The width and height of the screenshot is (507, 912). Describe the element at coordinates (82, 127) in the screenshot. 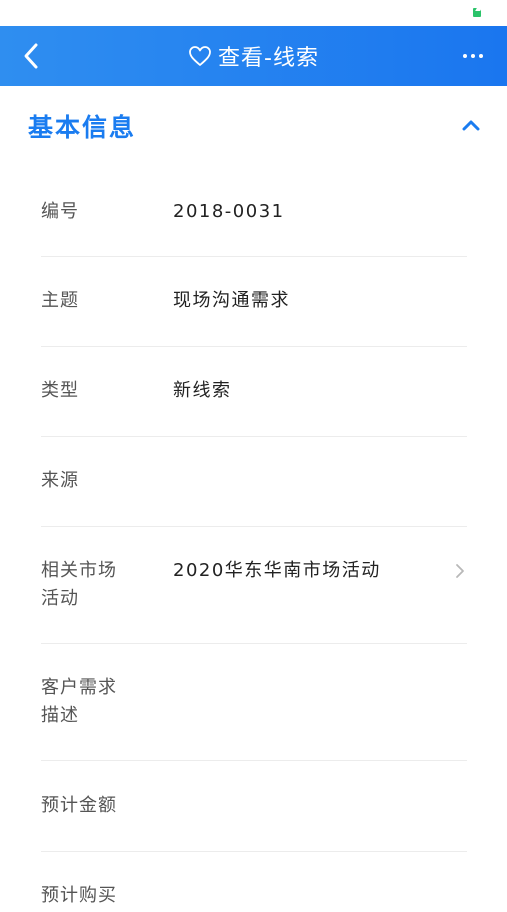

I see `section-title: 基本信息` at that location.